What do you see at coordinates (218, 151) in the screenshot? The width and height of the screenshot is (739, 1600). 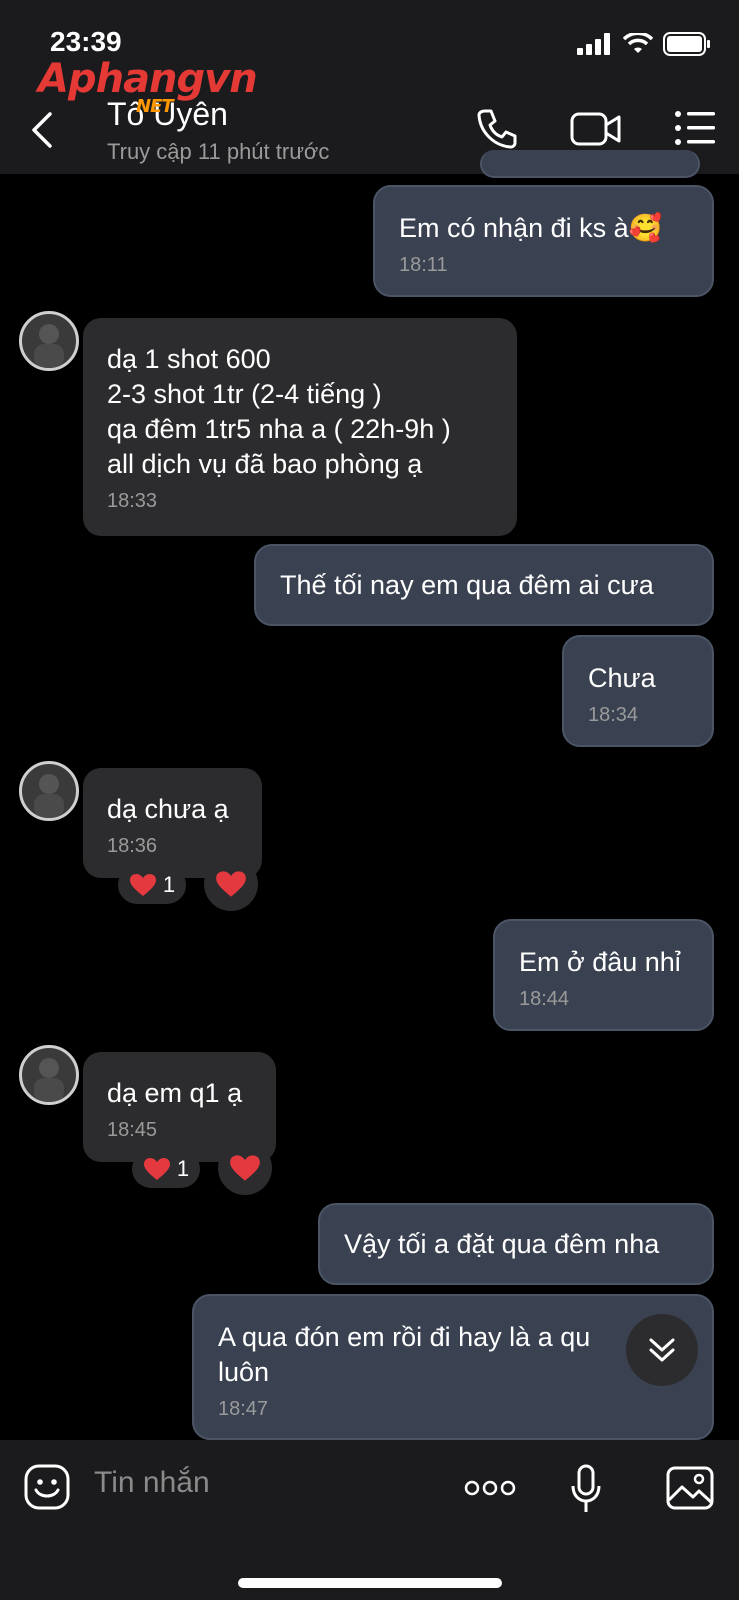 I see `contact-presence: Truy cập 11 phút trước` at bounding box center [218, 151].